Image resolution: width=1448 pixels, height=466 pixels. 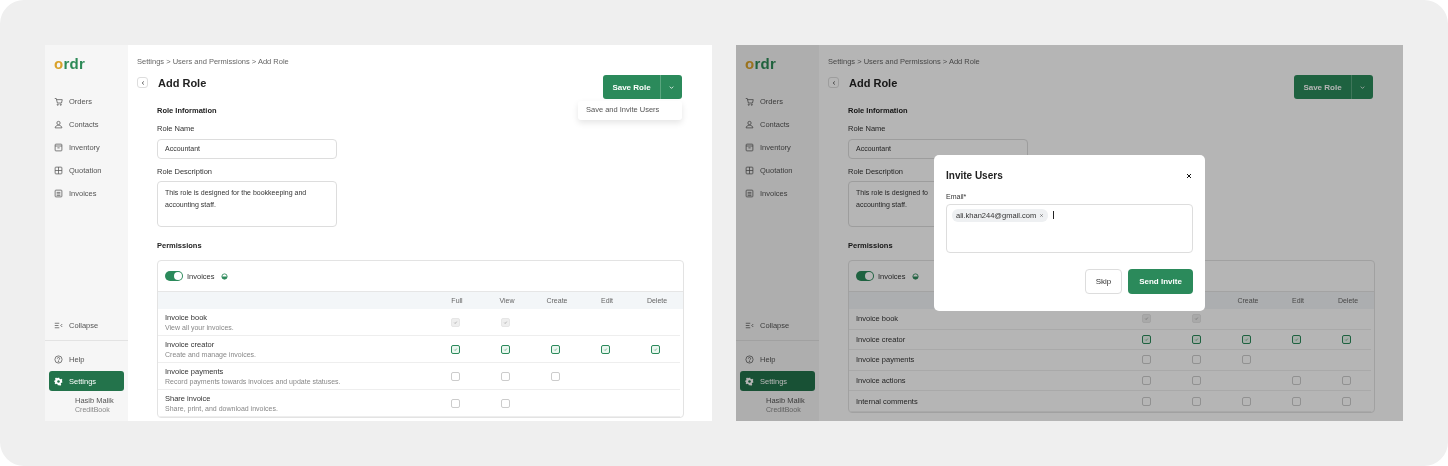 What do you see at coordinates (1054, 215) in the screenshot?
I see `text-cursor` at bounding box center [1054, 215].